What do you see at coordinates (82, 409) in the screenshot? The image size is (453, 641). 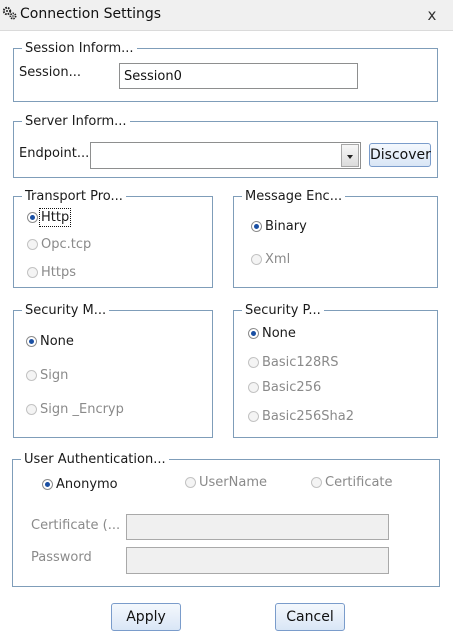 I see `radio-label: Sign _Encryp` at bounding box center [82, 409].